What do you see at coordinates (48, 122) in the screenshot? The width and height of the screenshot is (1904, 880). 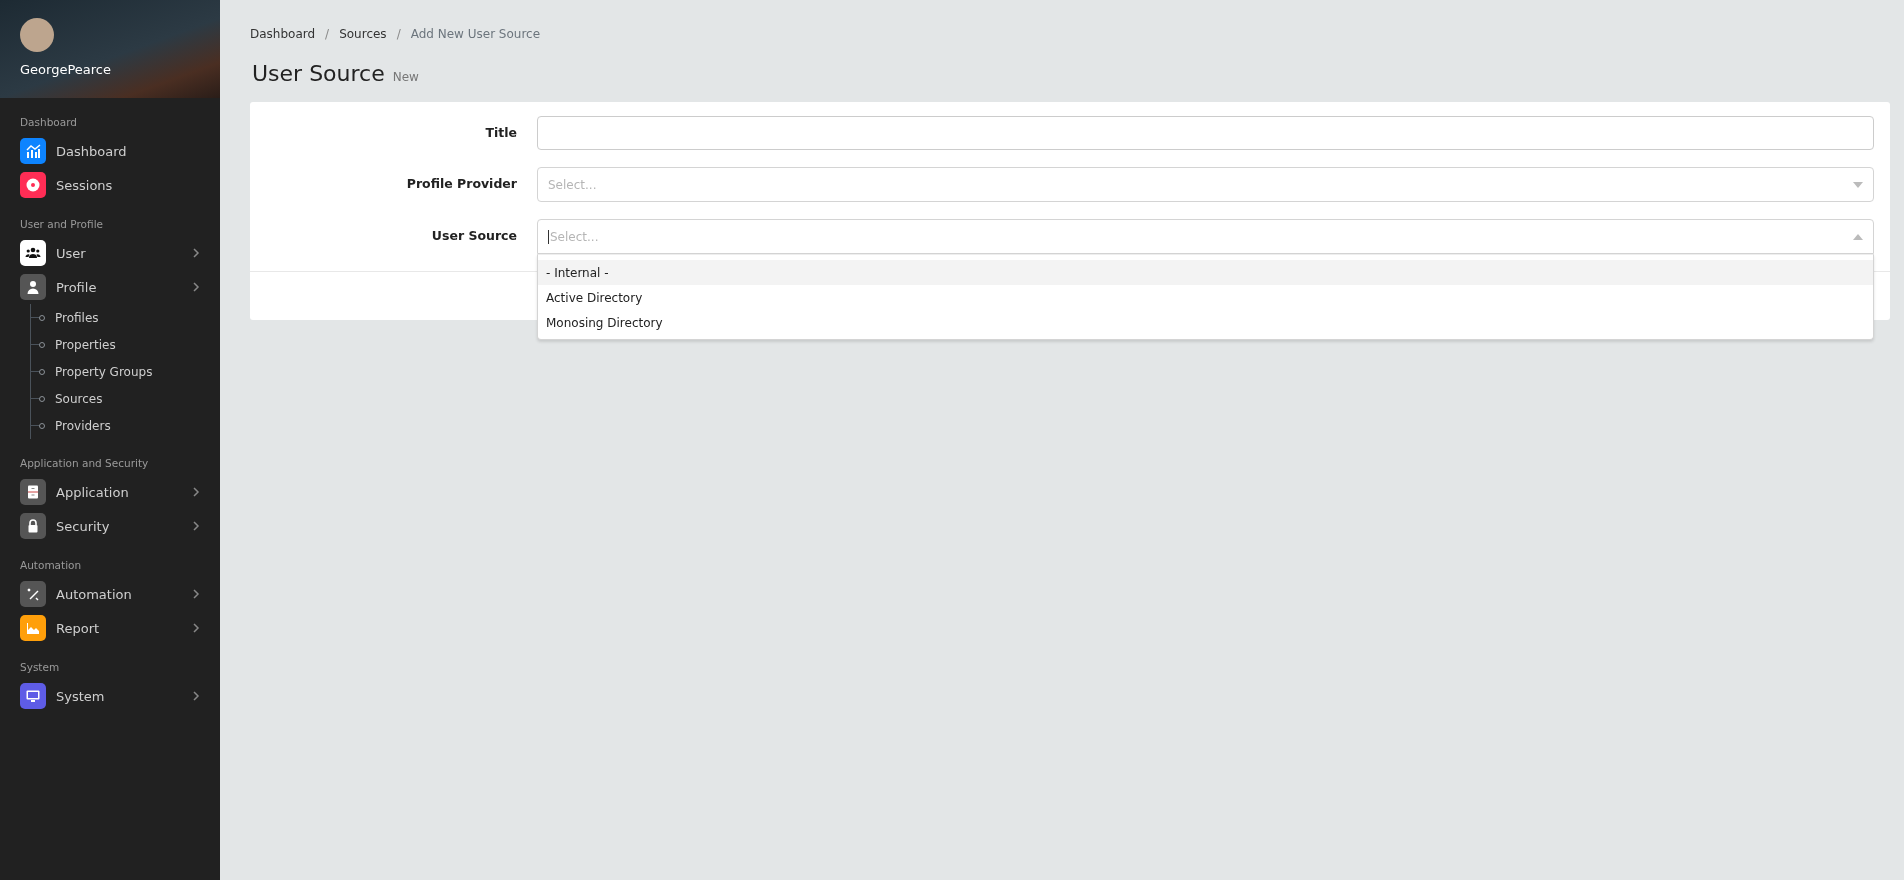 I see `sidebar-section-title: Dashboard` at bounding box center [48, 122].